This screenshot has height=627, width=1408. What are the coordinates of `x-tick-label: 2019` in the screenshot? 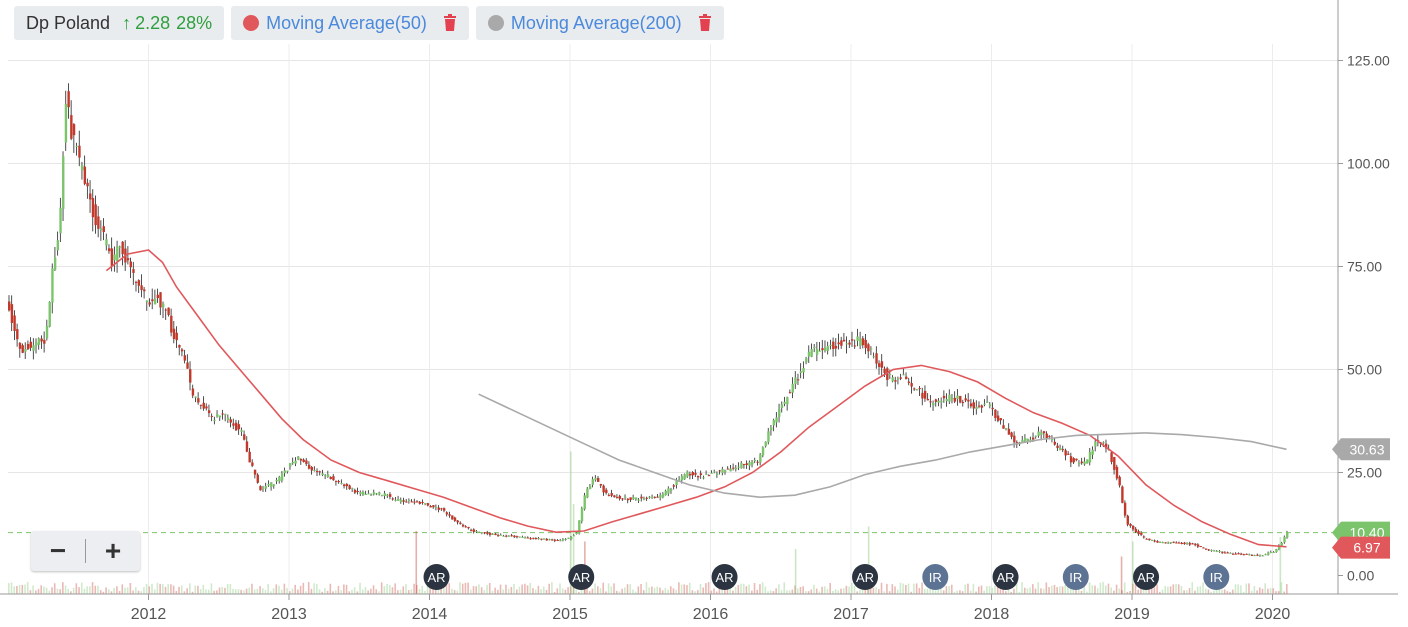 It's located at (1132, 614).